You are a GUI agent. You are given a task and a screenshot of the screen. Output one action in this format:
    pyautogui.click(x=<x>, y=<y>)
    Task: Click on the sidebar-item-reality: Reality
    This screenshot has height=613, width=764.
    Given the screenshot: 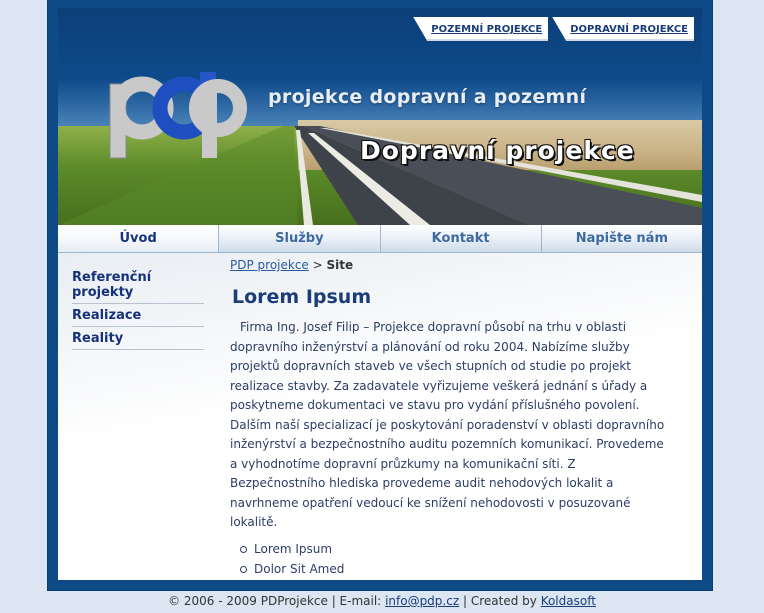 What is the action you would take?
    pyautogui.click(x=138, y=339)
    